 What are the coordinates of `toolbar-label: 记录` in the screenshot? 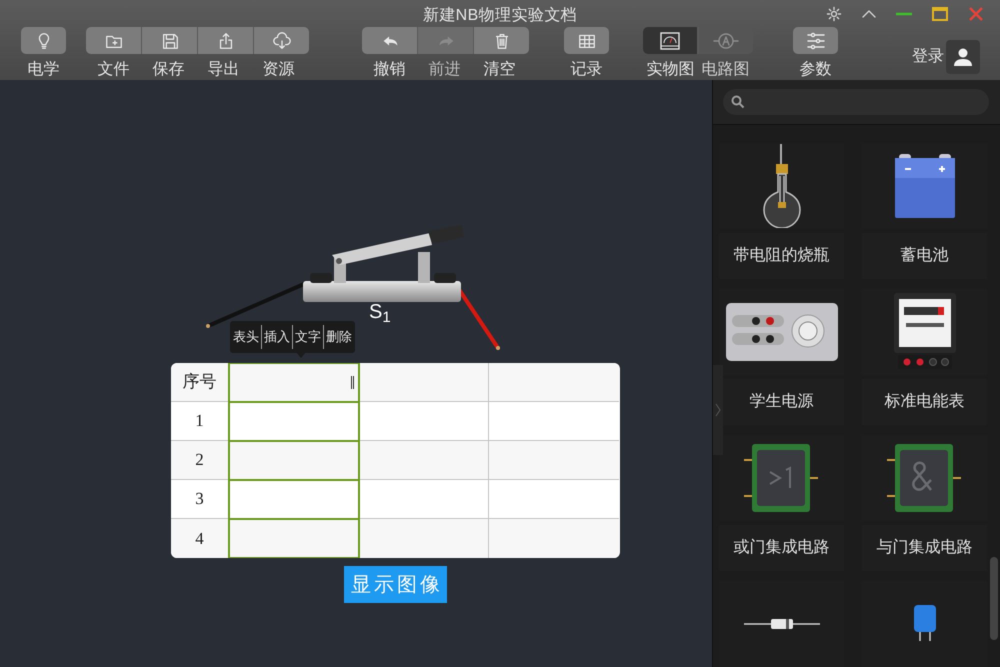 It's located at (587, 70).